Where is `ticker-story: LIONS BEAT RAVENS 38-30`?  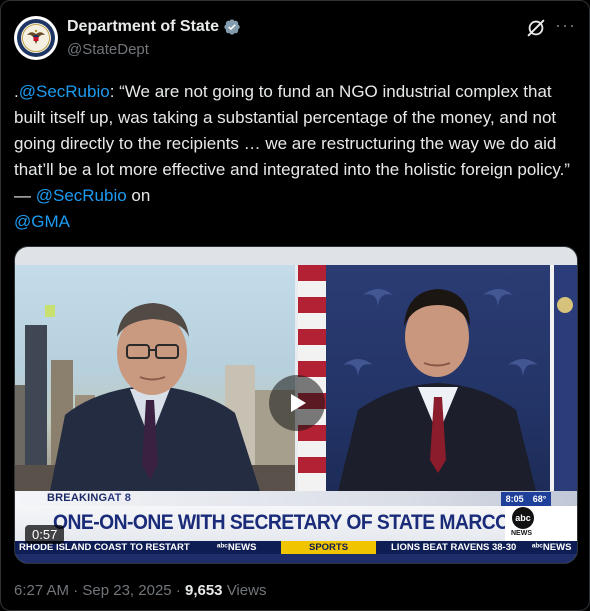
ticker-story: LIONS BEAT RAVENS 38-30 is located at coordinates (454, 547).